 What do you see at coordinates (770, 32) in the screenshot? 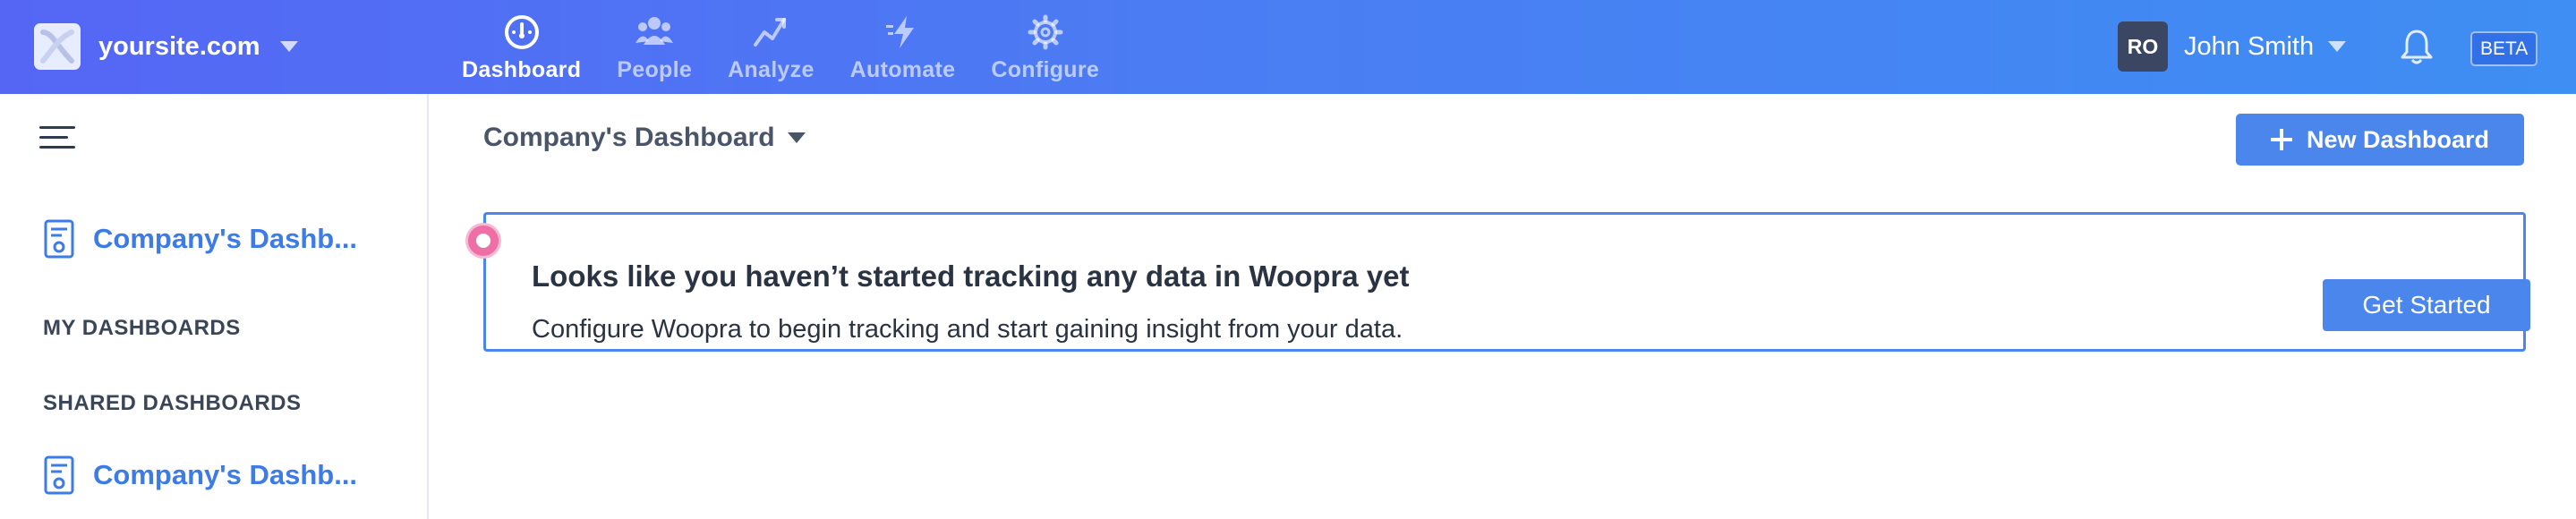
I see `trend-line-icon` at bounding box center [770, 32].